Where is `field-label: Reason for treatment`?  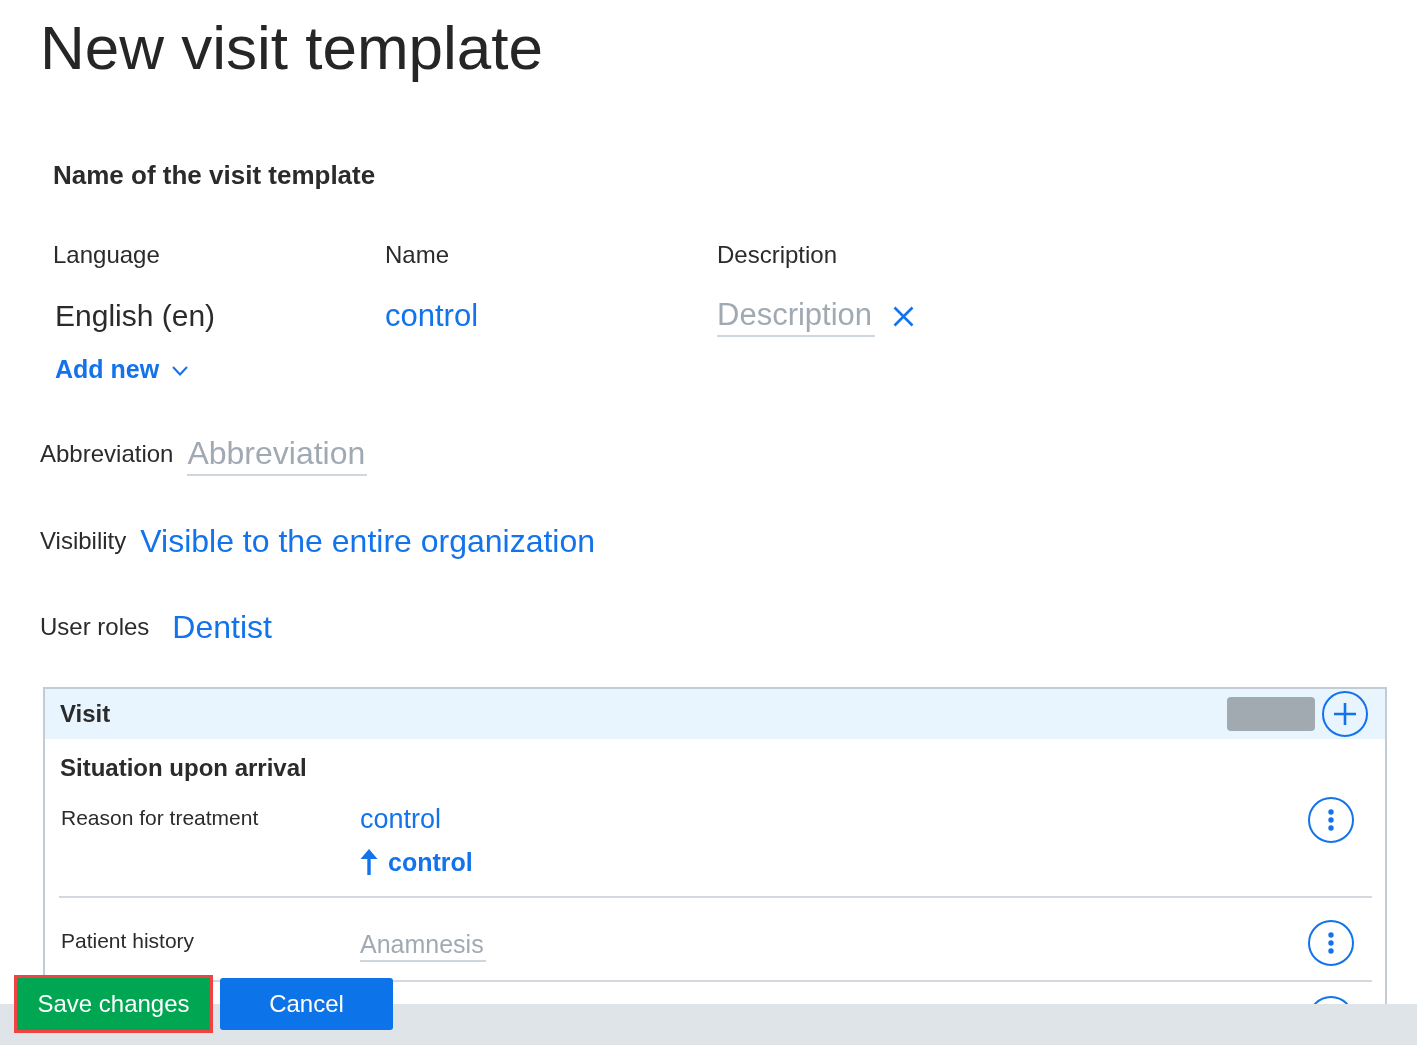 field-label: Reason for treatment is located at coordinates (160, 818).